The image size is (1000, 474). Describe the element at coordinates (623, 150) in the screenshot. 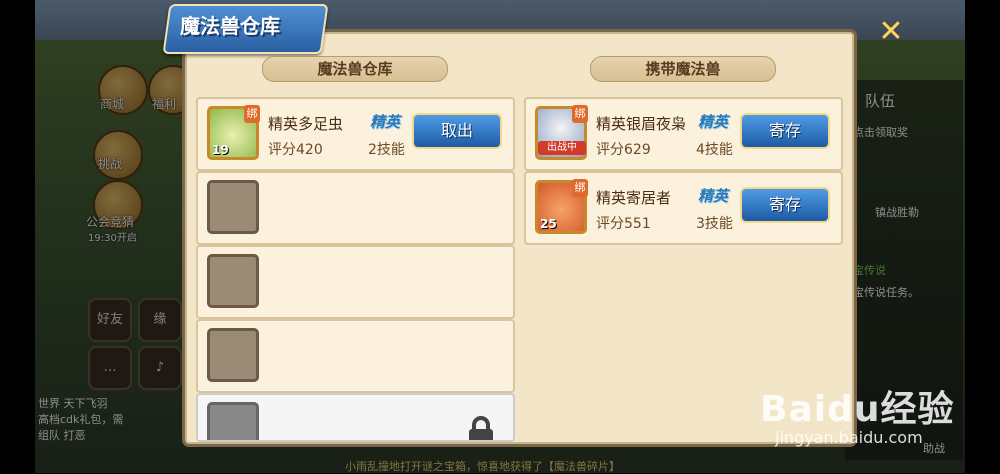

I see `pet-score: 评分629` at that location.